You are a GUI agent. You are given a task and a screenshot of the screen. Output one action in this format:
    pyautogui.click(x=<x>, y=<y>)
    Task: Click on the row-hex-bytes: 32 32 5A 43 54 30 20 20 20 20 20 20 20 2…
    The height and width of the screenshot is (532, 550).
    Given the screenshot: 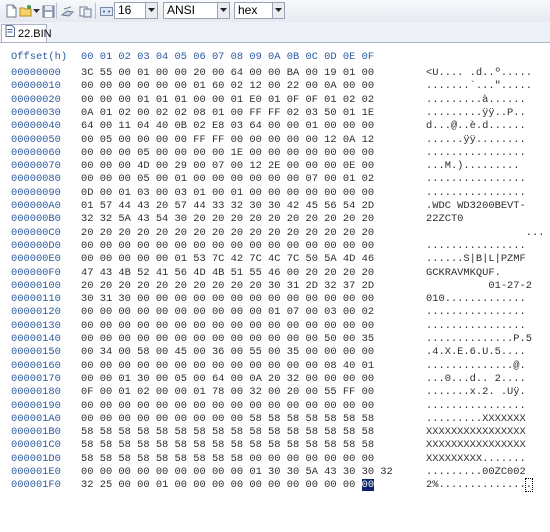 What is the action you would take?
    pyautogui.click(x=227, y=219)
    